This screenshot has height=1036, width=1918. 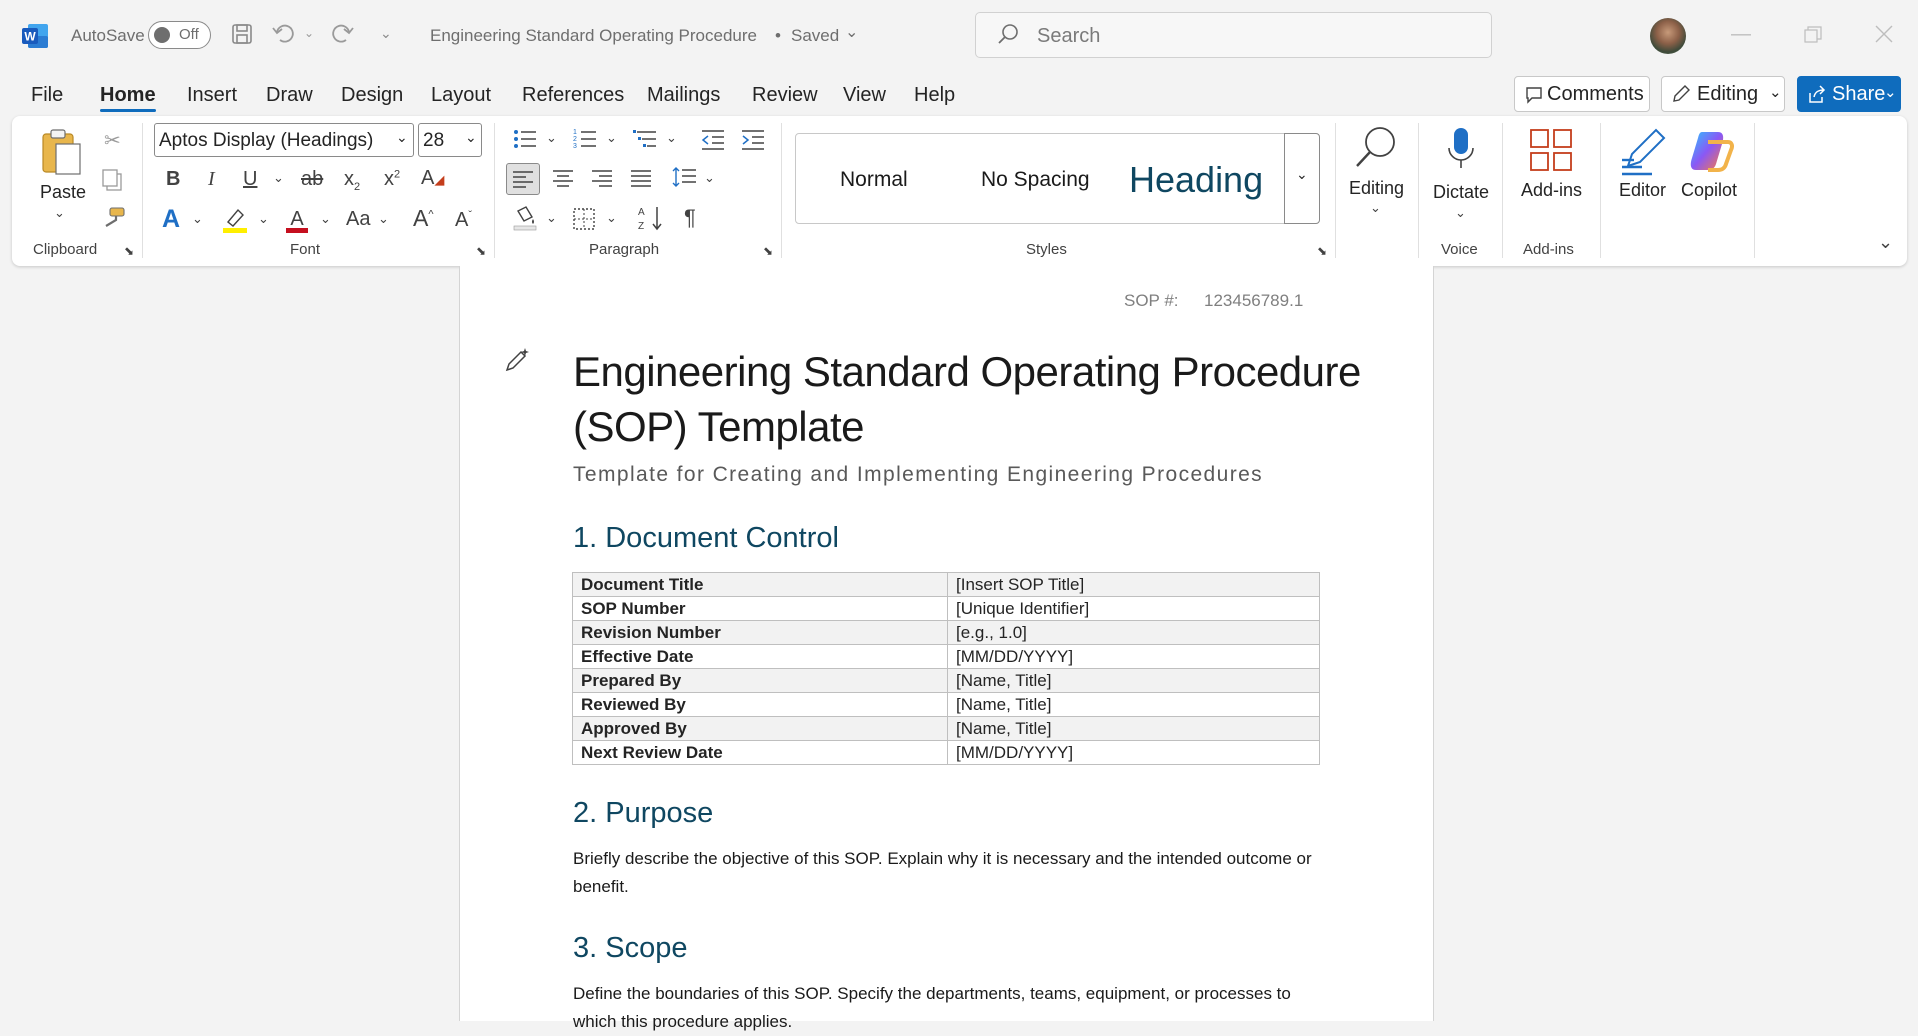 What do you see at coordinates (563, 180) in the screenshot?
I see `align-center-icon` at bounding box center [563, 180].